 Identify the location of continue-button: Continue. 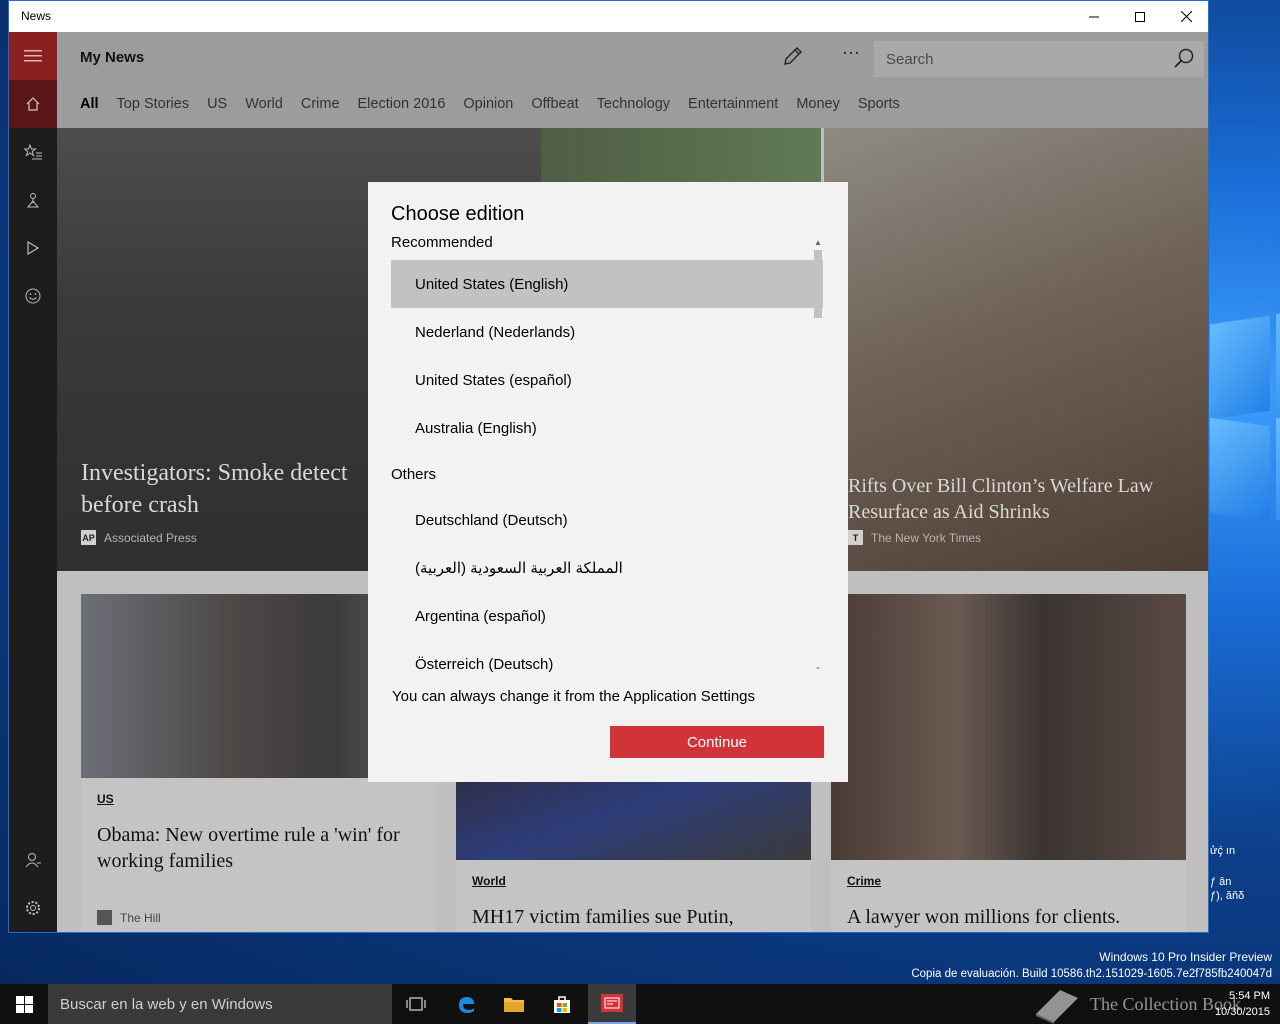
(717, 742).